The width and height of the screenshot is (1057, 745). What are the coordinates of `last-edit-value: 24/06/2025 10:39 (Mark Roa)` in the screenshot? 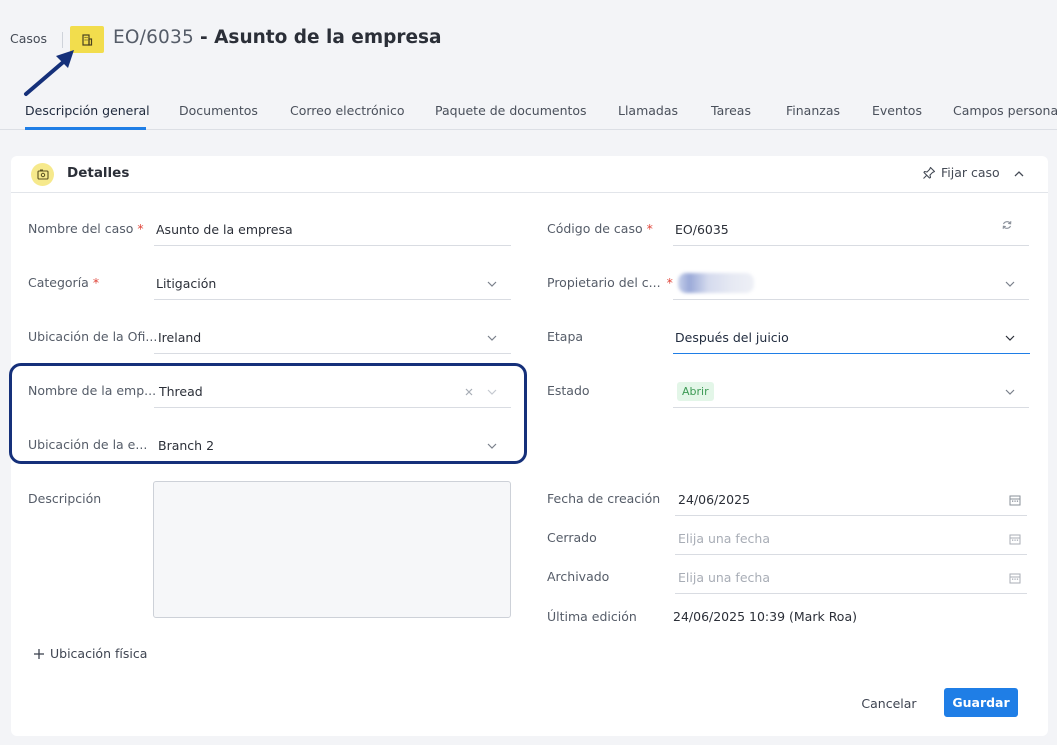 It's located at (765, 616).